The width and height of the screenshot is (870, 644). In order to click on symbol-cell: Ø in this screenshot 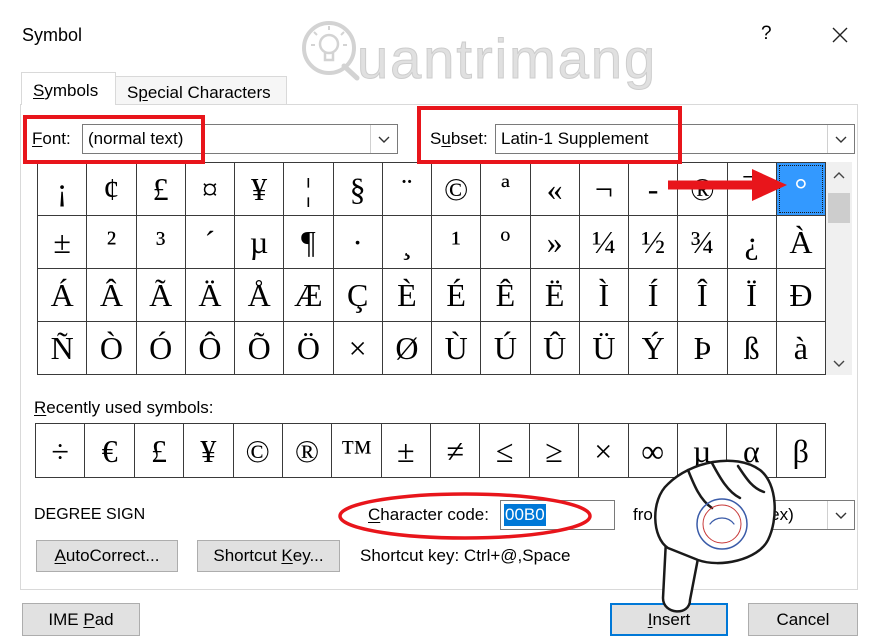, I will do `click(406, 348)`.